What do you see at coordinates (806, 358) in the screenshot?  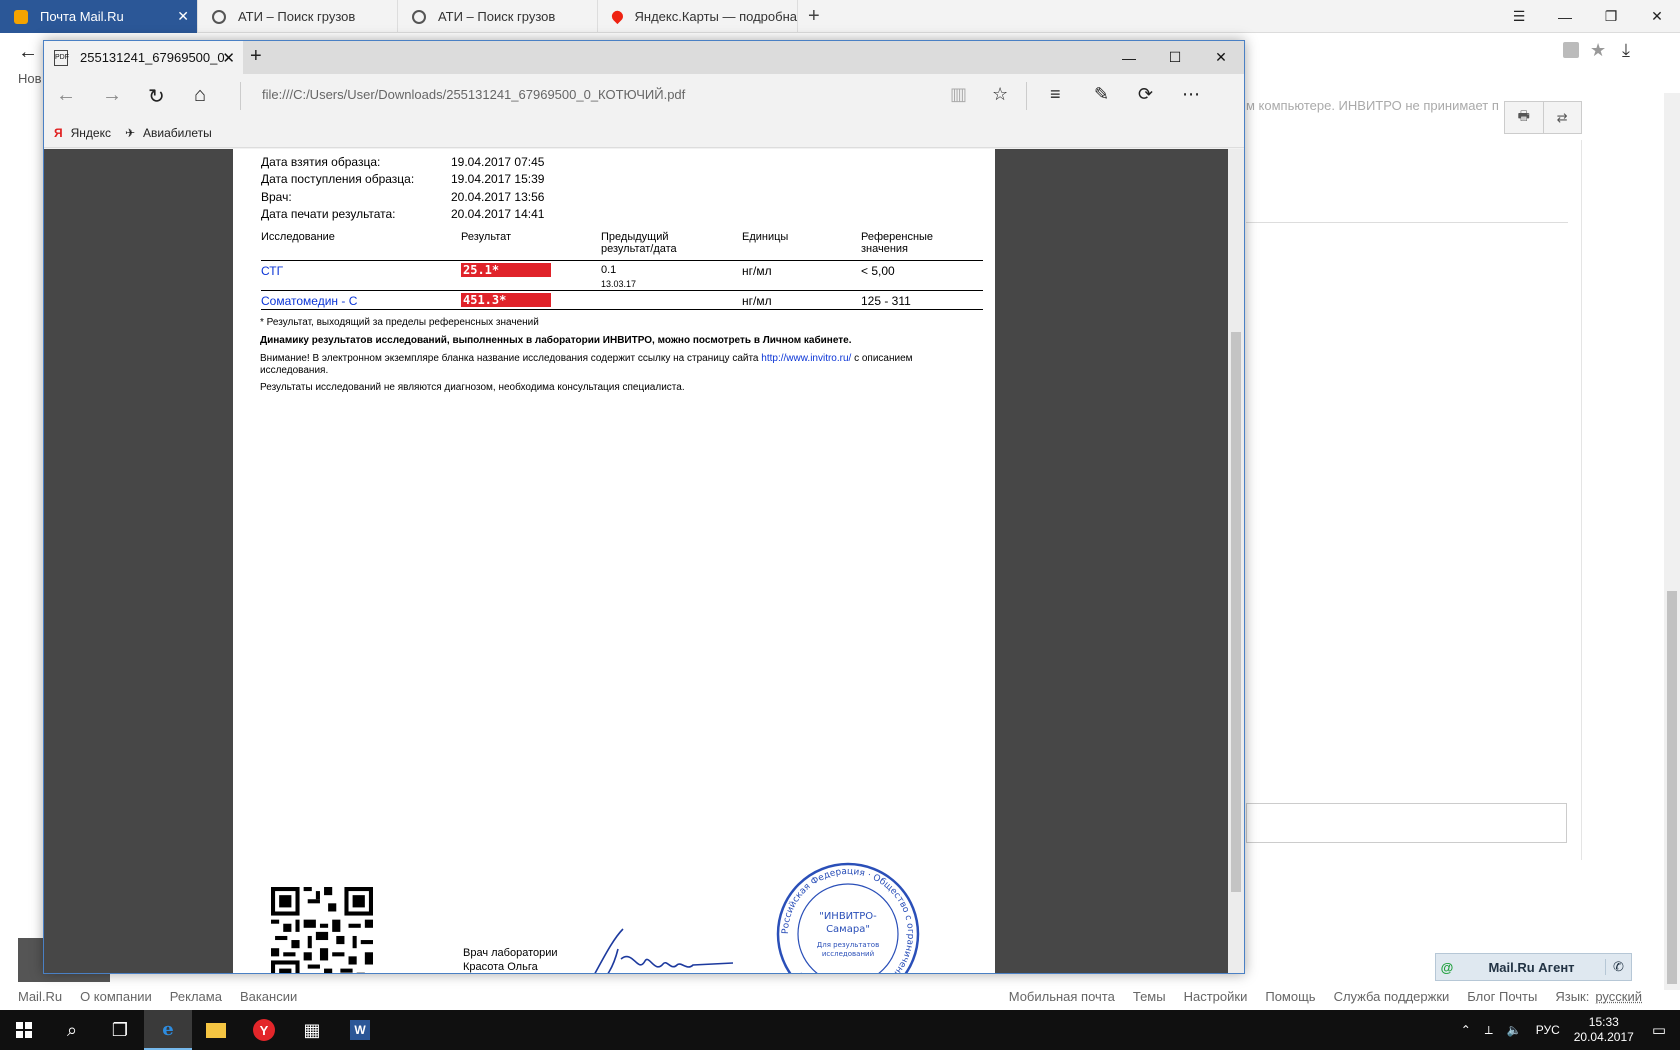 I see `invitro-link: http://www.invitro.ru/` at bounding box center [806, 358].